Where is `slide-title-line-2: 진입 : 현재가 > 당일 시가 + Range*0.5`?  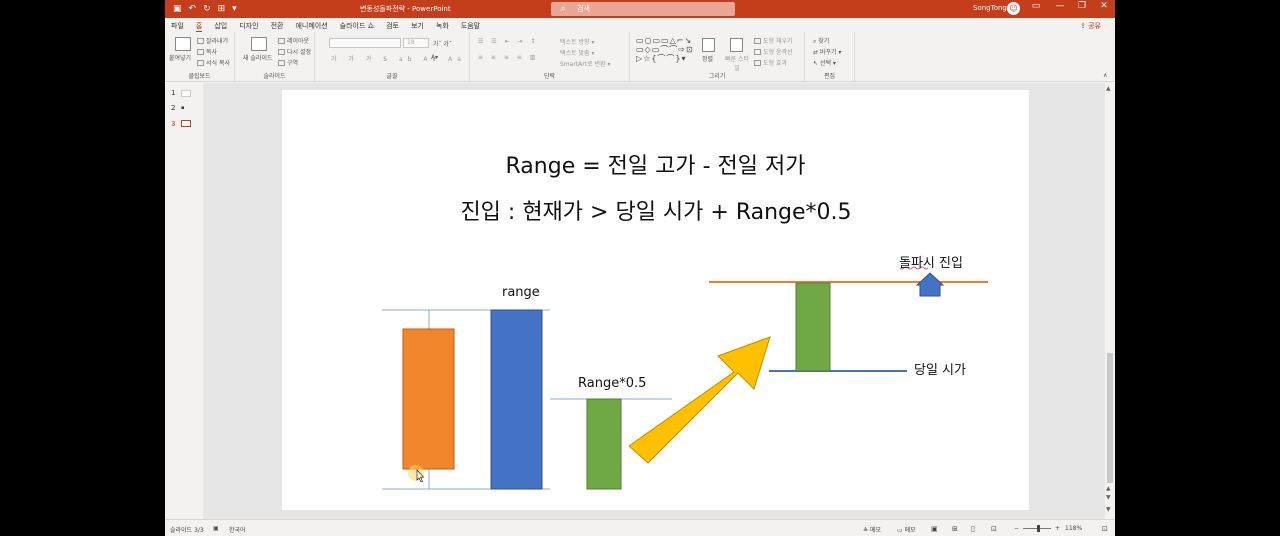
slide-title-line-2: 진입 : 현재가 > 당일 시가 + Range*0.5 is located at coordinates (656, 210).